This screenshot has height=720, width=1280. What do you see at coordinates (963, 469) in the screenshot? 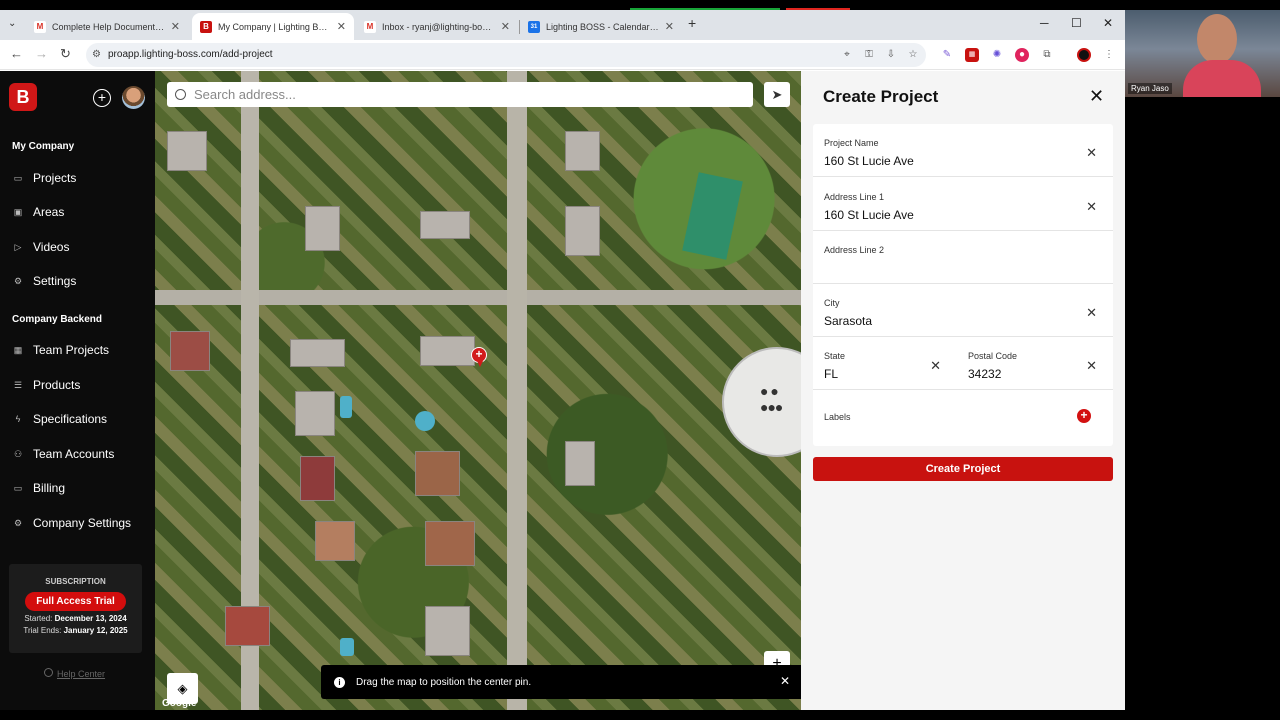
I see `create-project-button: Create Project` at bounding box center [963, 469].